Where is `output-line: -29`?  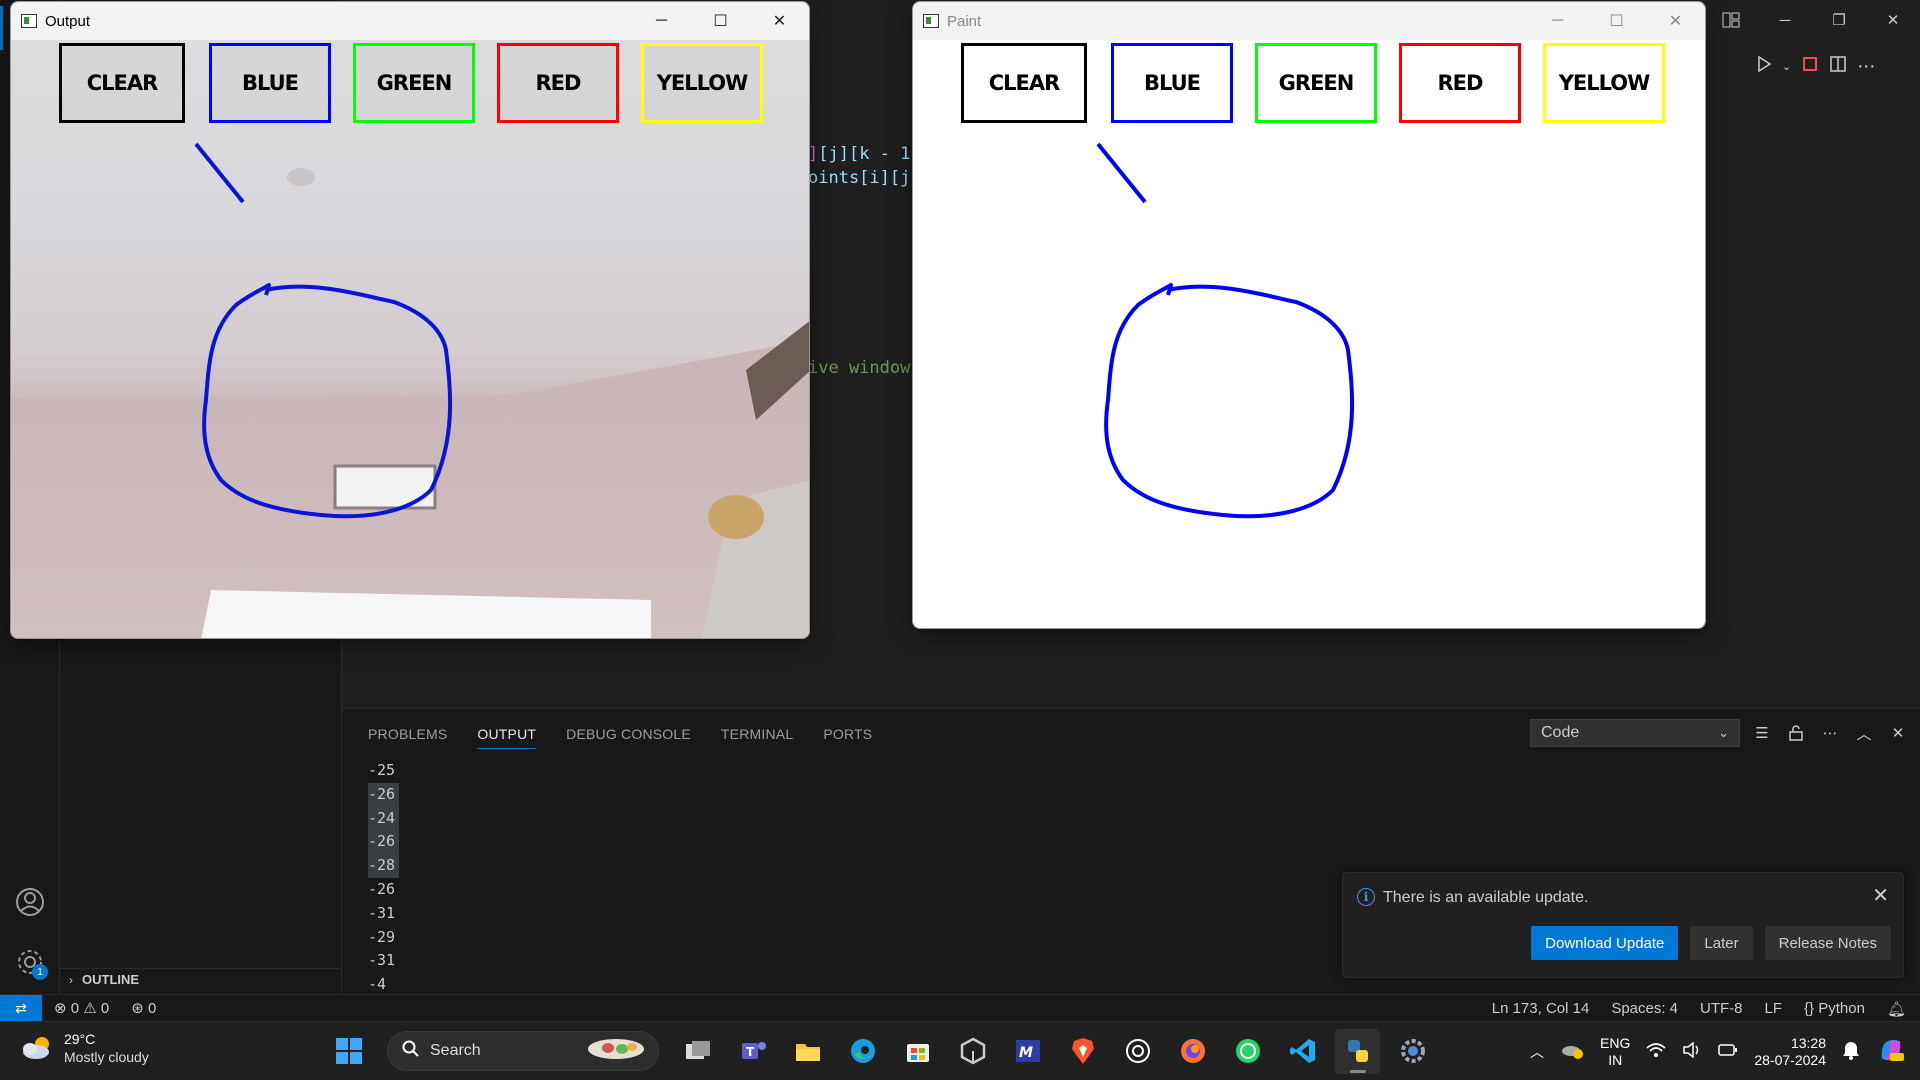
output-line: -29 is located at coordinates (382, 936).